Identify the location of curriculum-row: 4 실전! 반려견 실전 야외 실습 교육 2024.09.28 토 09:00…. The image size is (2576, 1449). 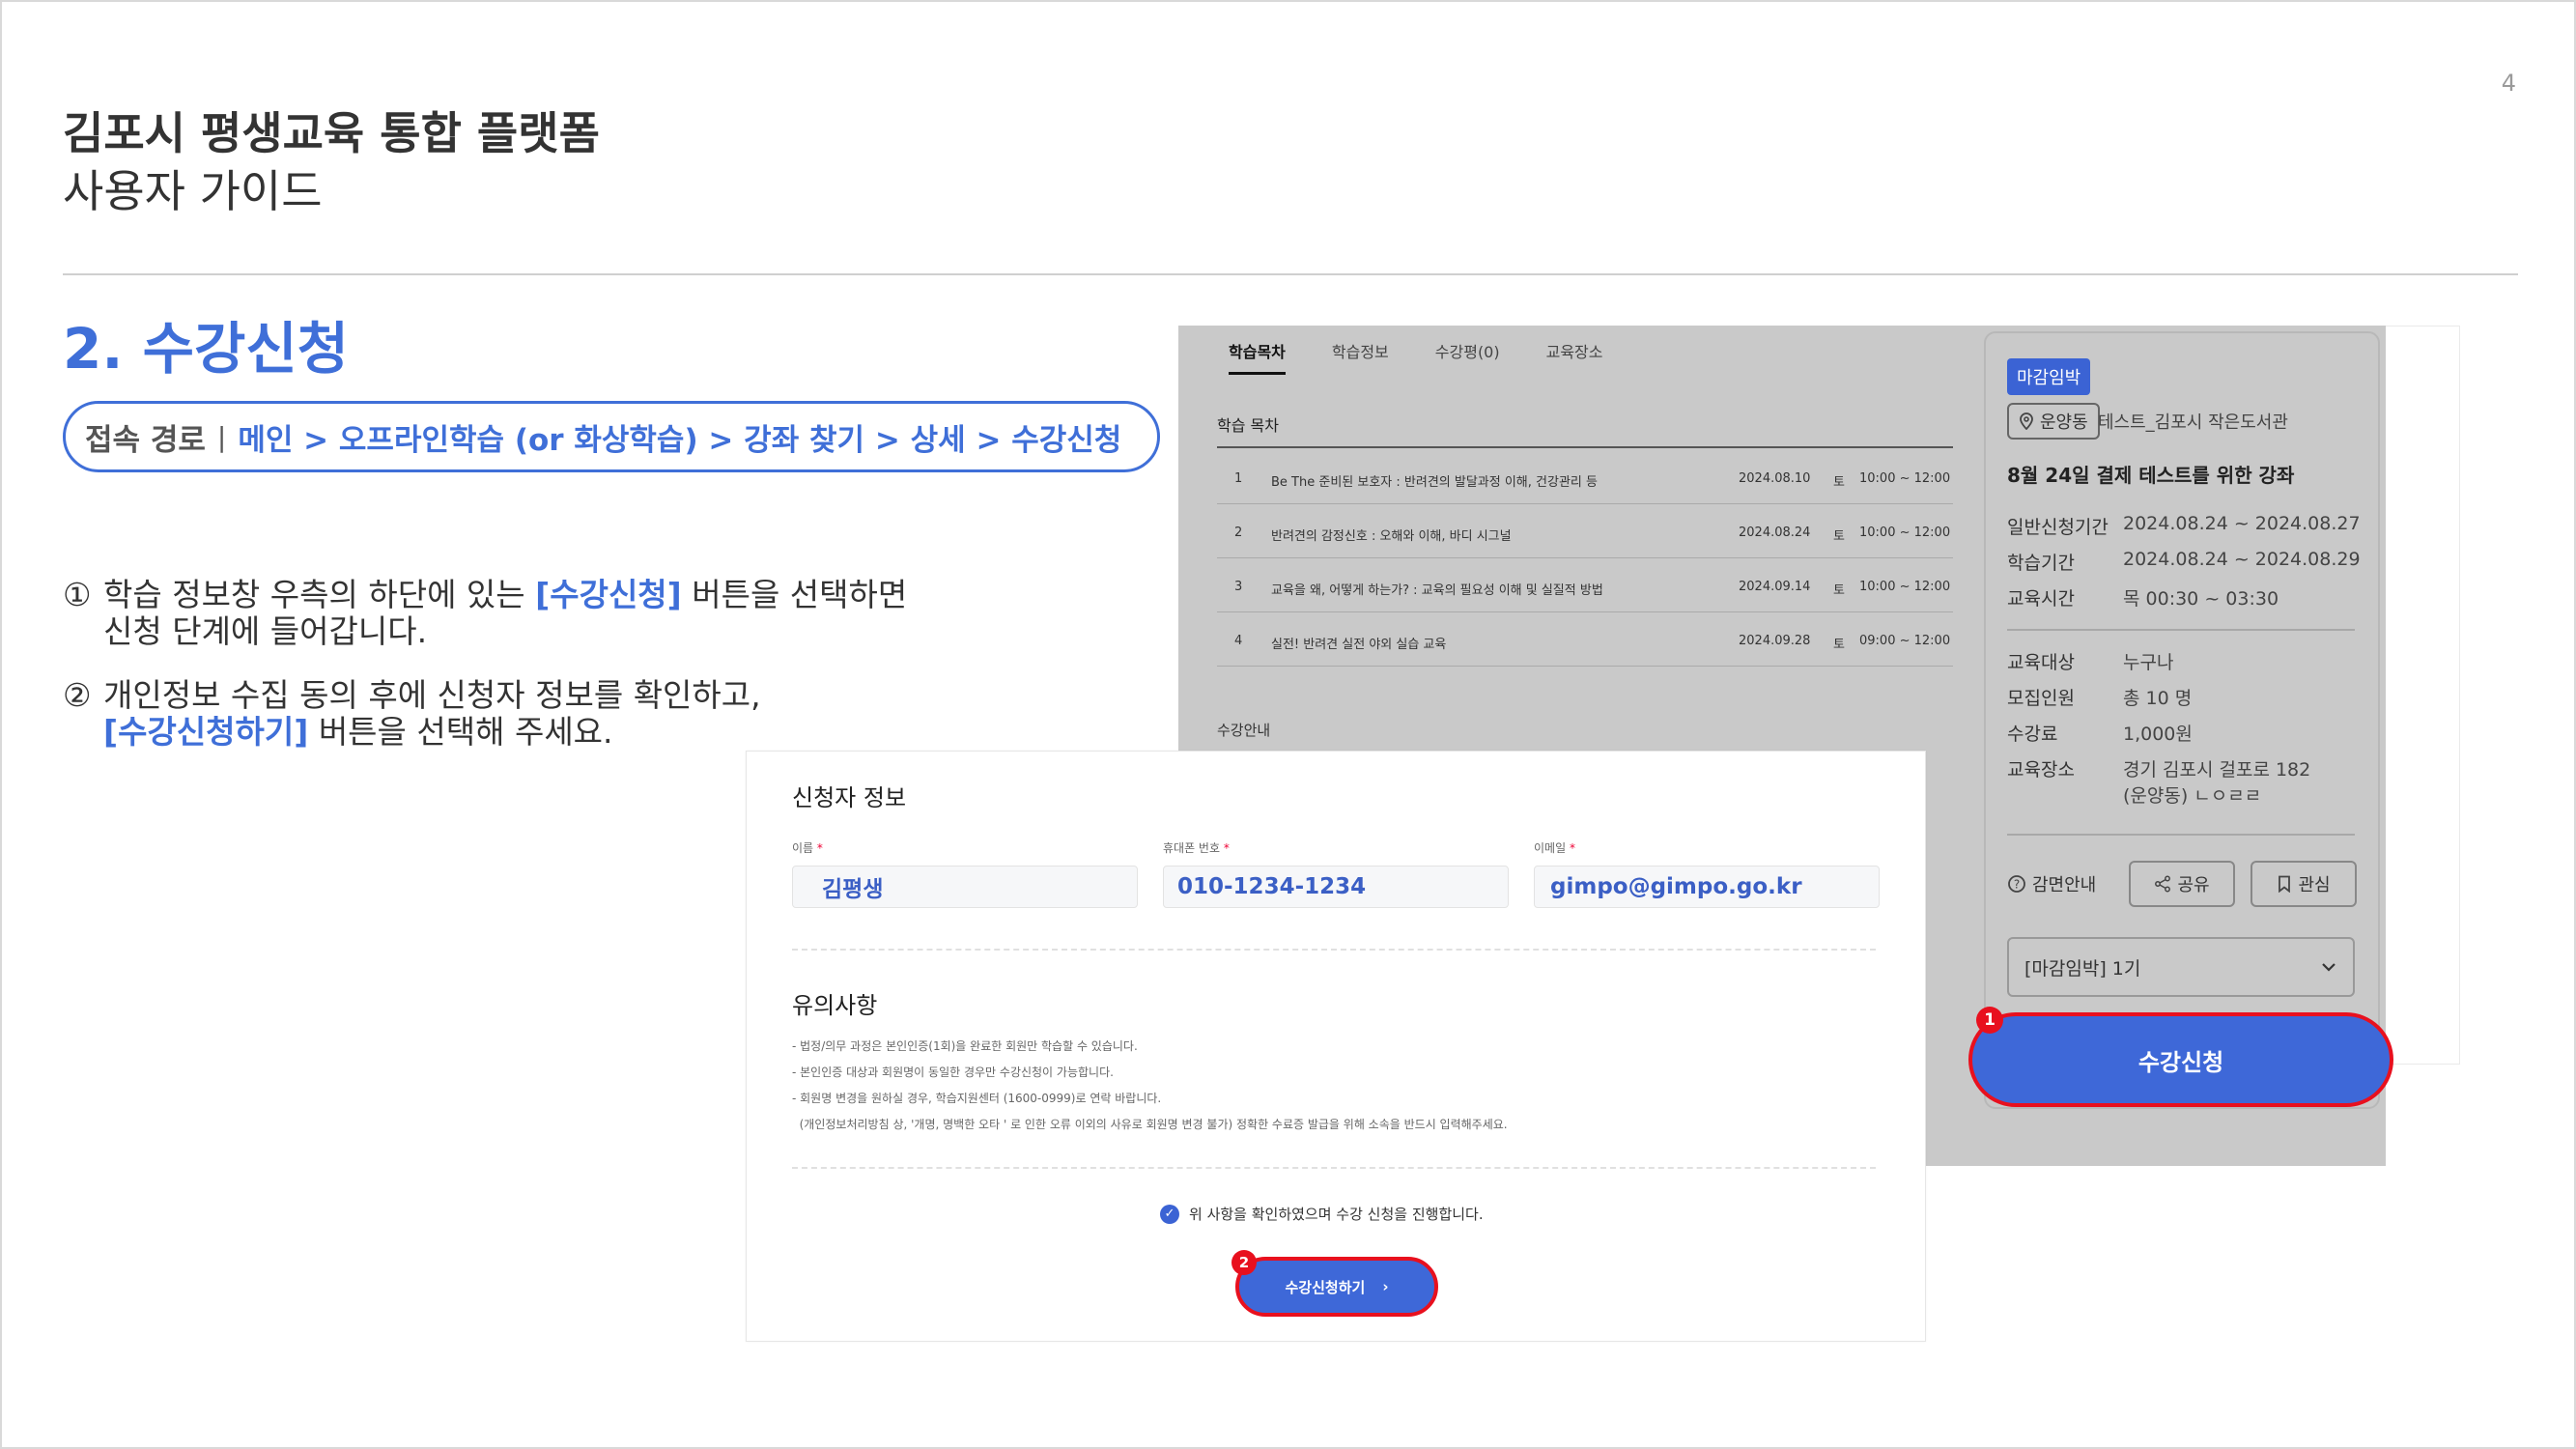
(1585, 639).